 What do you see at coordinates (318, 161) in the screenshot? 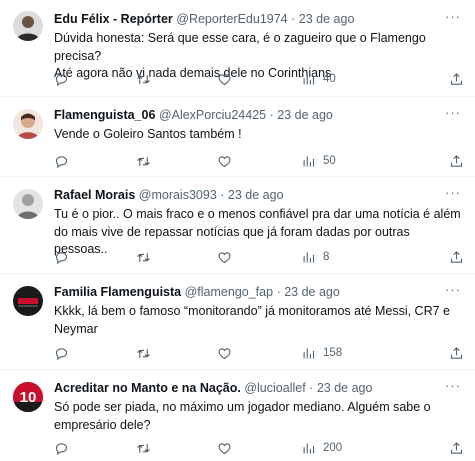
I see `views-counter: 50` at bounding box center [318, 161].